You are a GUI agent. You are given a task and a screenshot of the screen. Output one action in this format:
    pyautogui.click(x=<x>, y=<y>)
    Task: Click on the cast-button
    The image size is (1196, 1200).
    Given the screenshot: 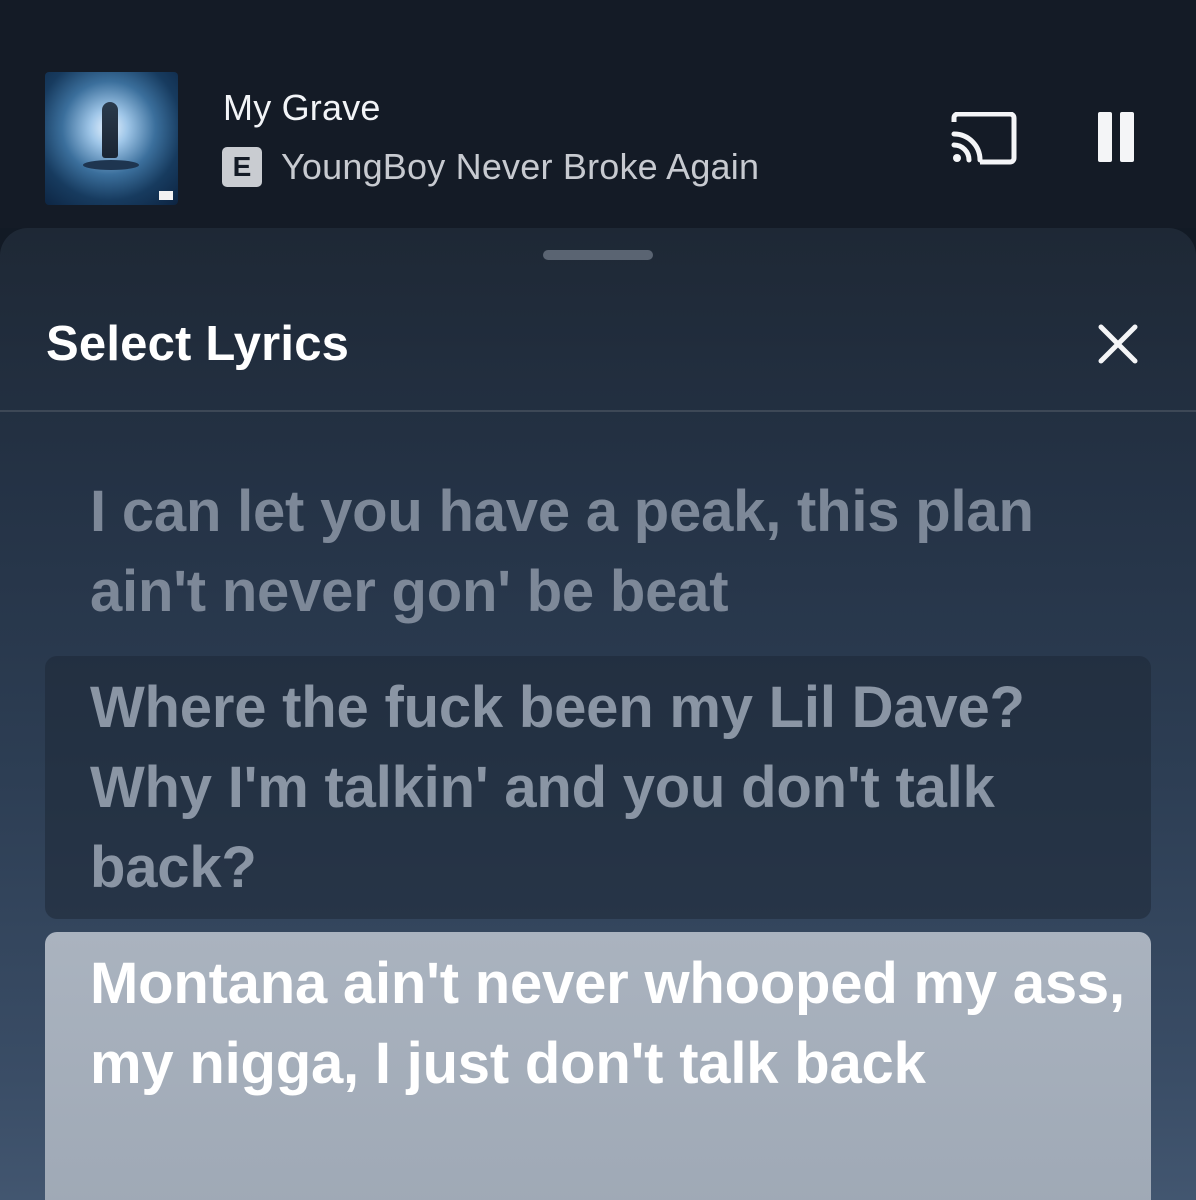 What is the action you would take?
    pyautogui.click(x=984, y=138)
    